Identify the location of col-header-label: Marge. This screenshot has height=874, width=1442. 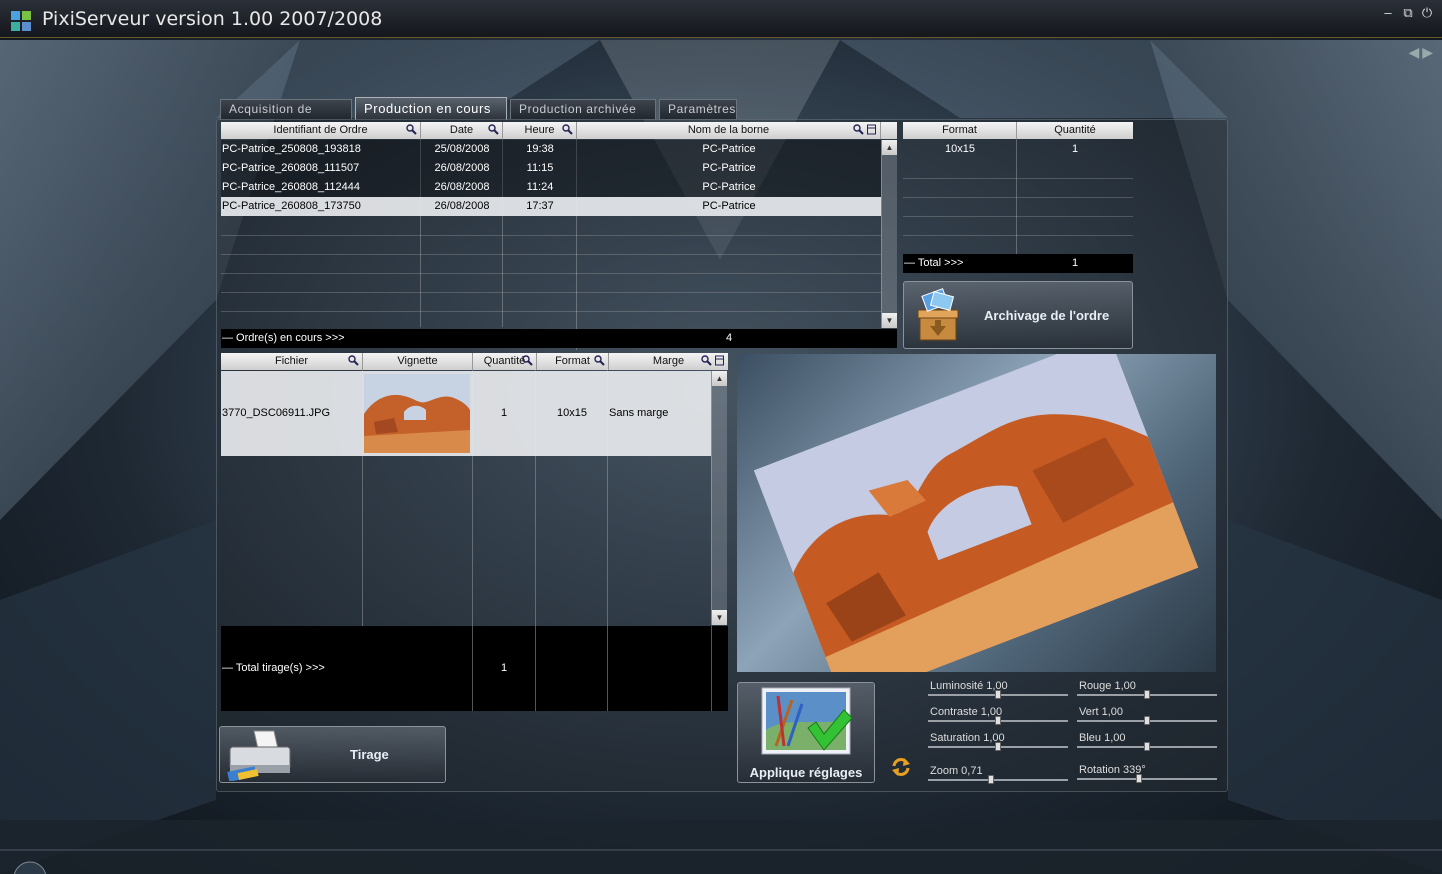
(668, 361).